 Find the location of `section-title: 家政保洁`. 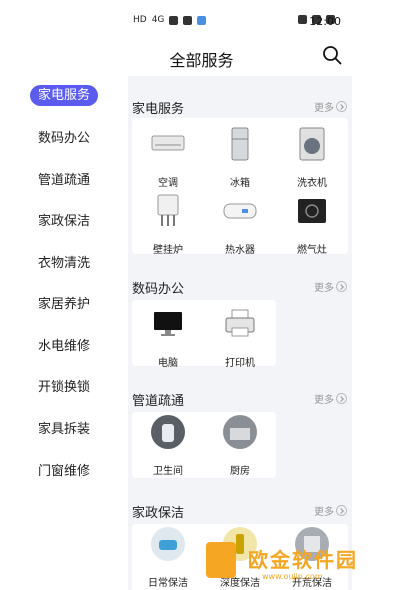

section-title: 家政保洁 is located at coordinates (158, 513).